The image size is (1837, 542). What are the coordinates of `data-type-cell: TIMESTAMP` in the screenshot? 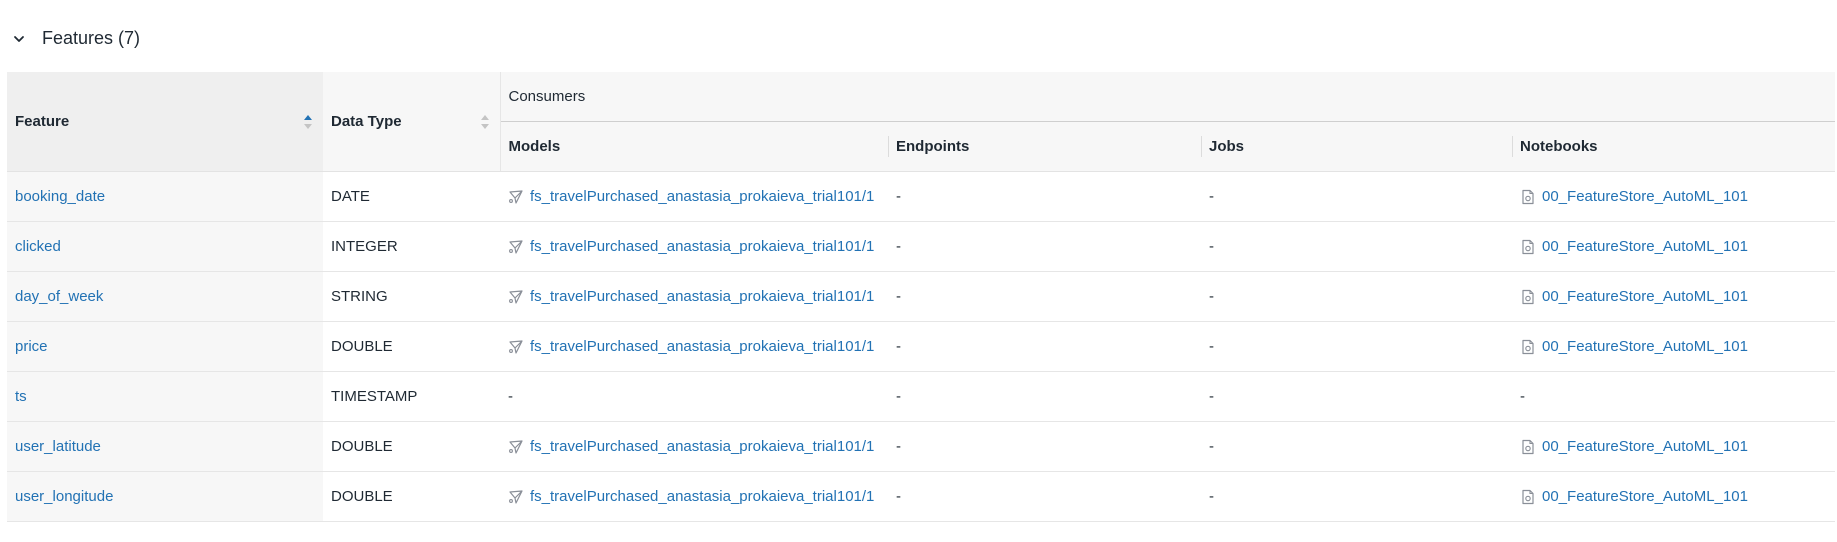 It's located at (411, 396).